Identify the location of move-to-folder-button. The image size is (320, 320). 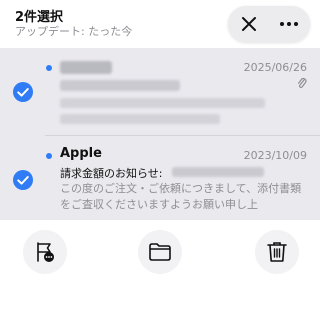
(160, 252).